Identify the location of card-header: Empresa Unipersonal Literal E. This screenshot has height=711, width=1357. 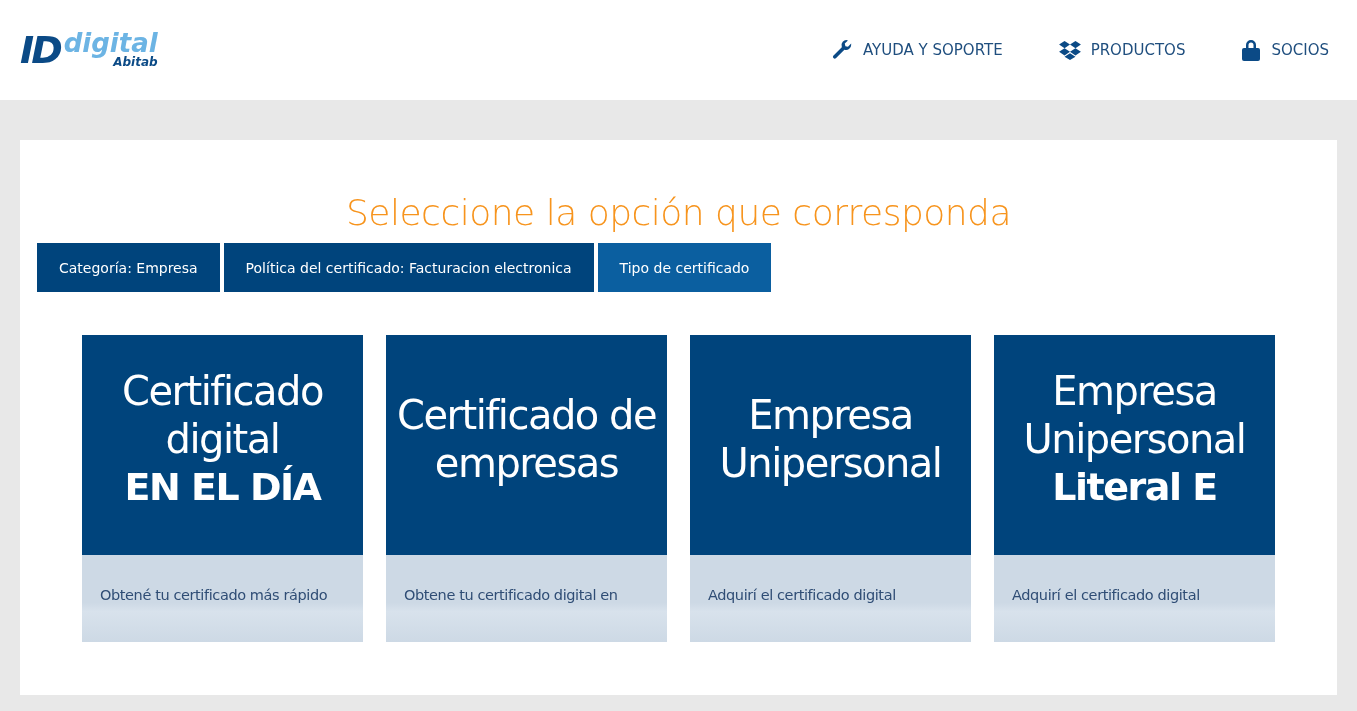
(1134, 445).